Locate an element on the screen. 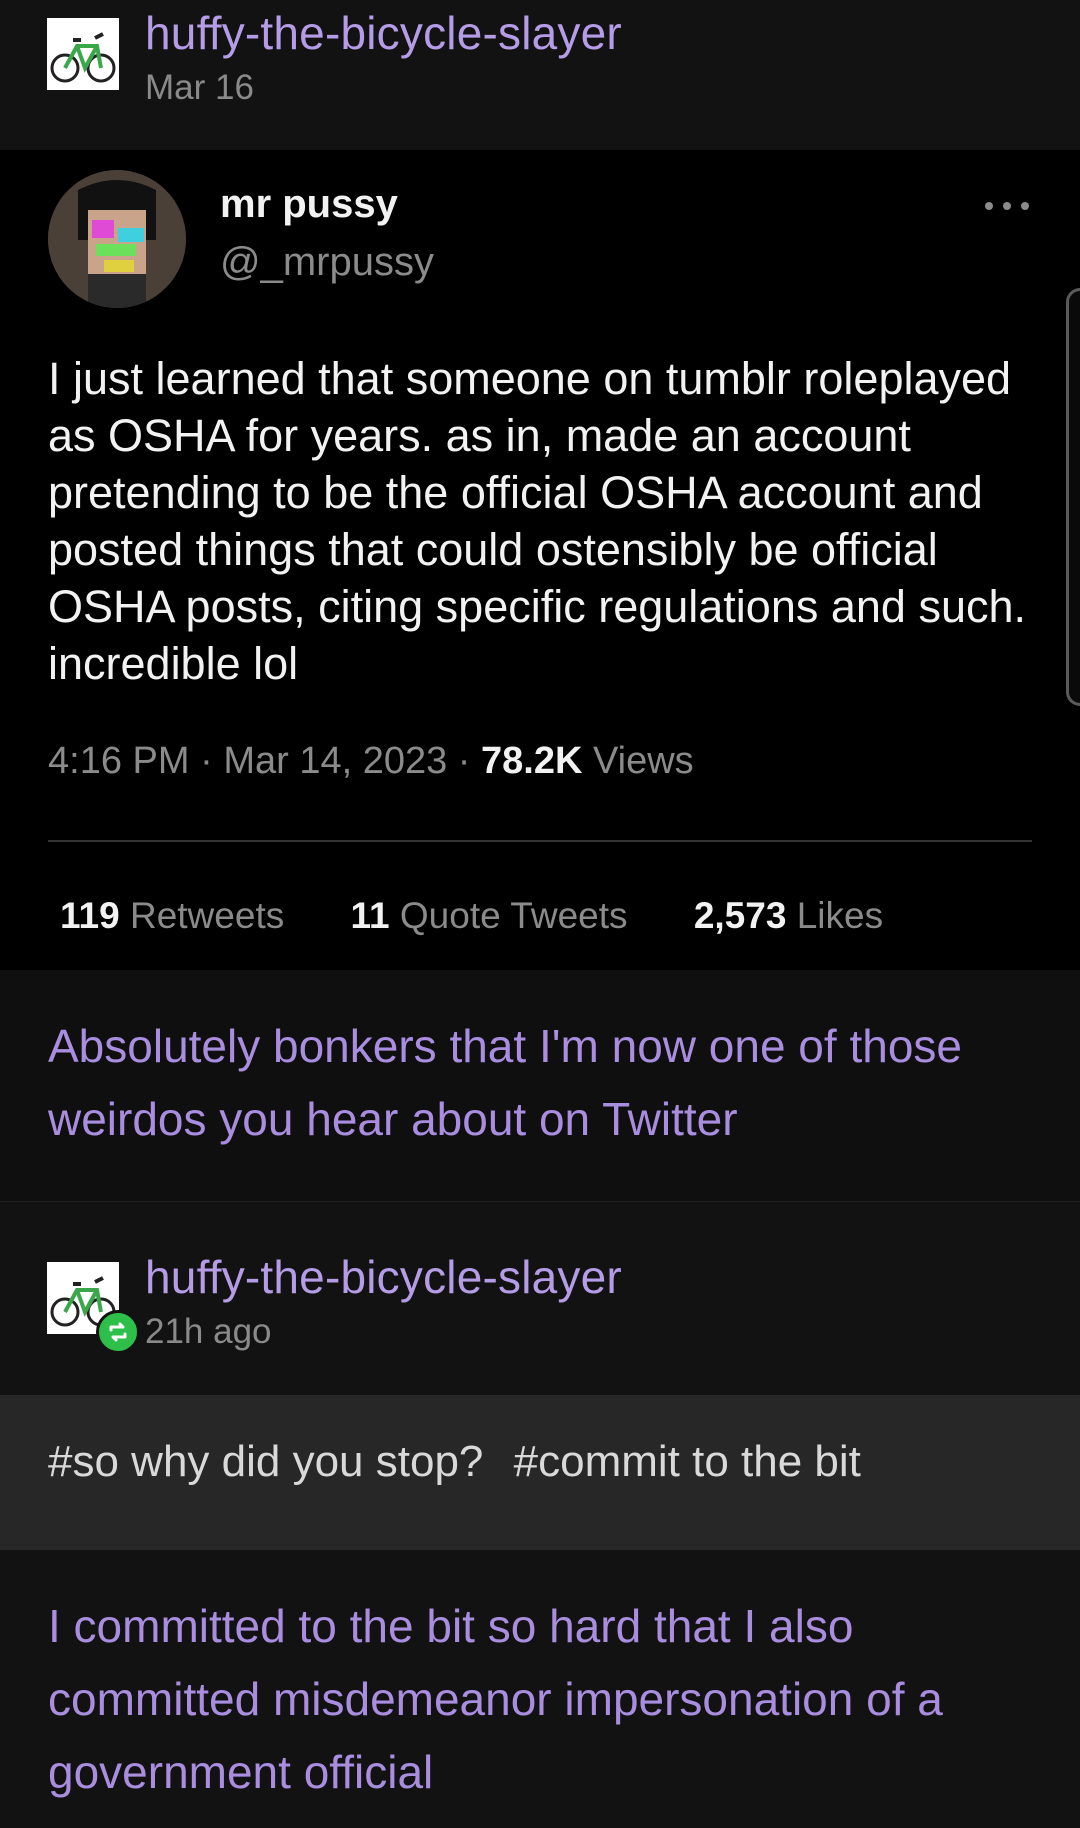 This screenshot has height=1828, width=1080. retweets-count: 119 is located at coordinates (90, 915).